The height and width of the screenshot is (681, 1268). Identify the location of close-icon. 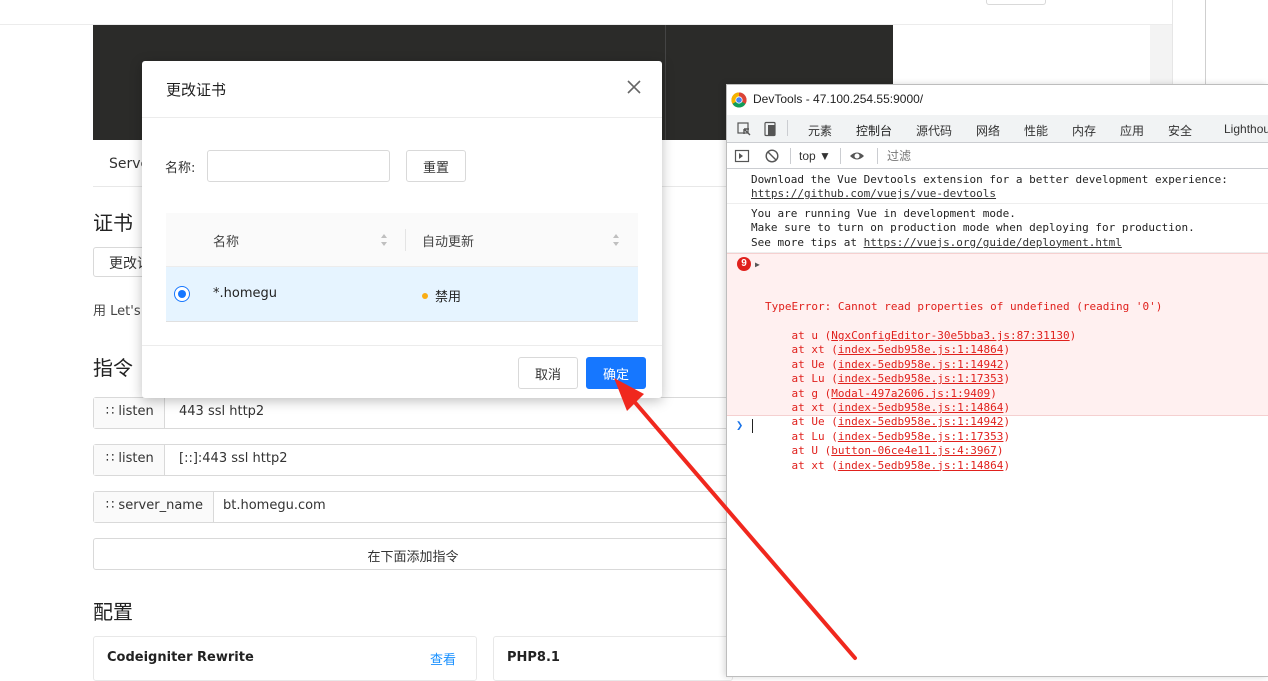
(634, 87).